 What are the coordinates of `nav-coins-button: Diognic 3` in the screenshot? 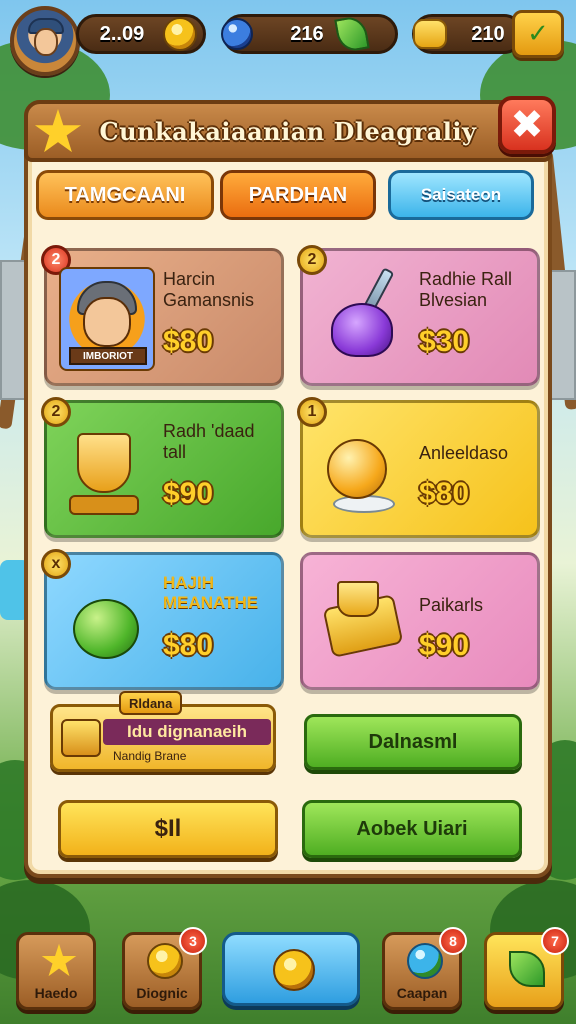 It's located at (164, 968).